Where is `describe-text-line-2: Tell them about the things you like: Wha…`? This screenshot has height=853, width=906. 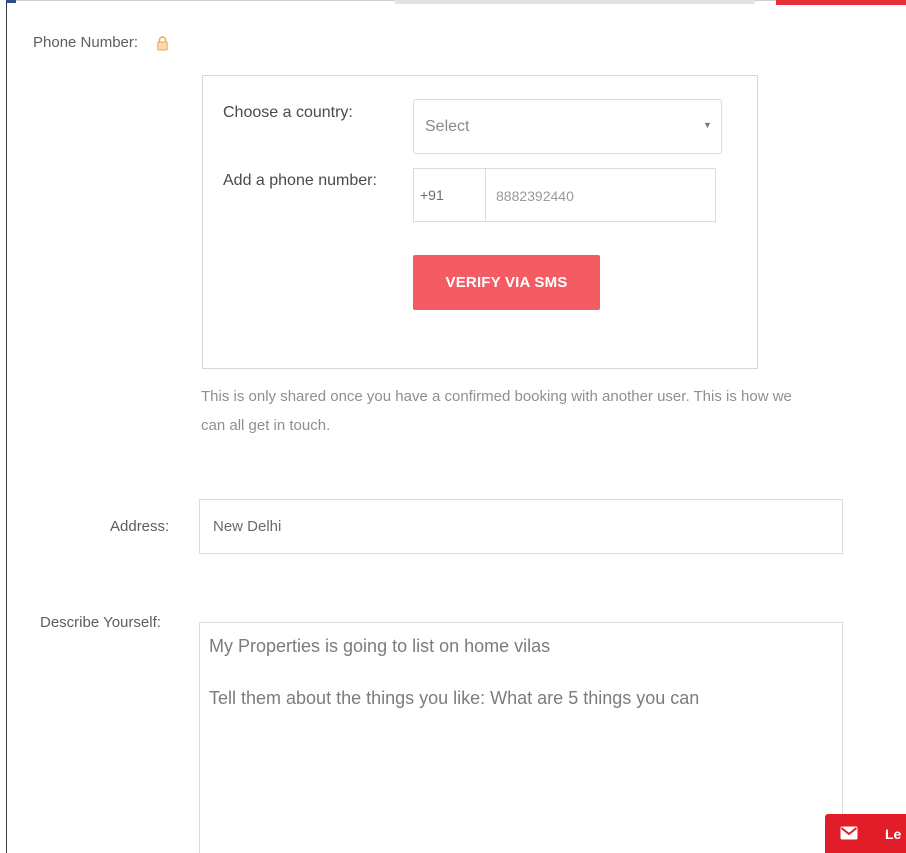 describe-text-line-2: Tell them about the things you like: Wha… is located at coordinates (454, 698).